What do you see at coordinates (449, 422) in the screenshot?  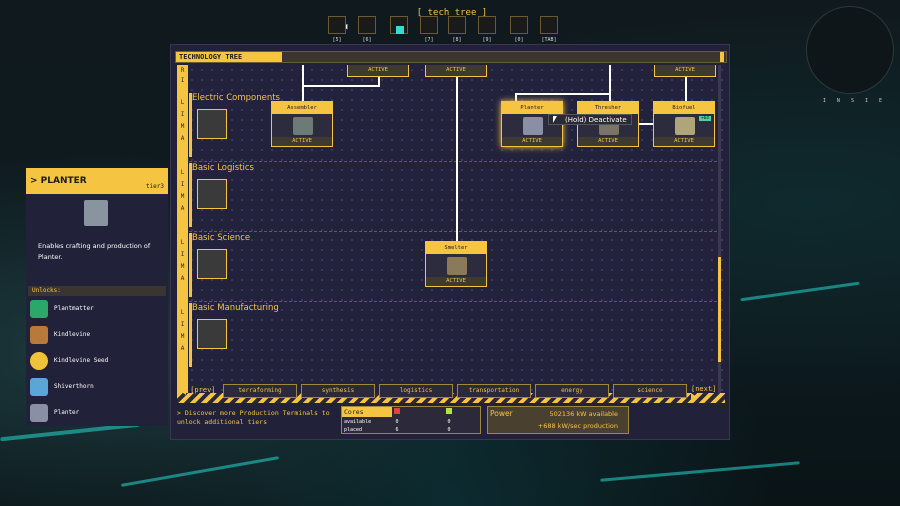 I see `green-available-value: 0` at bounding box center [449, 422].